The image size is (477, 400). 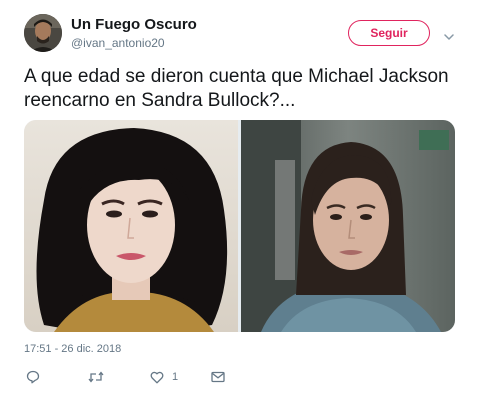 I want to click on retweet-button, so click(x=96, y=377).